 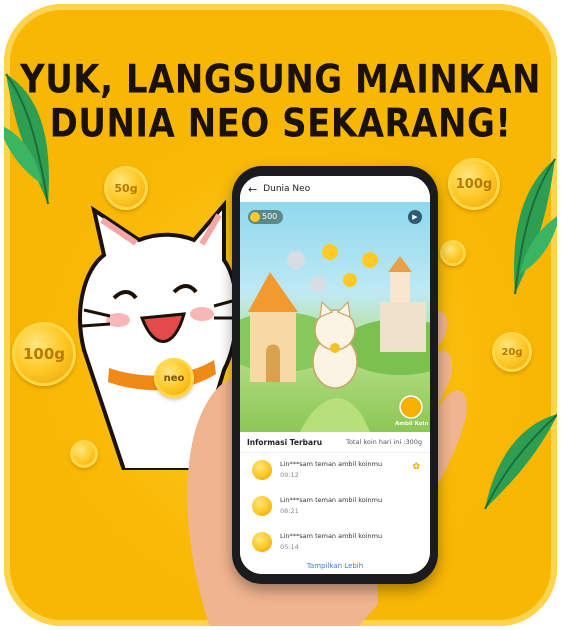 I want to click on info-total: Total koin hari ini :300g, so click(x=384, y=442).